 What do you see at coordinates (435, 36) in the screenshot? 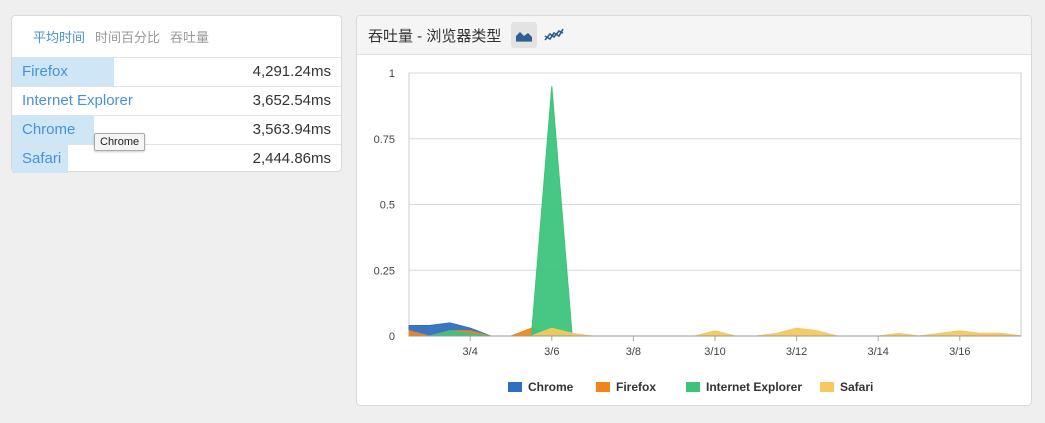
I see `panel-title: 吞吐量 - 浏览器类型` at bounding box center [435, 36].